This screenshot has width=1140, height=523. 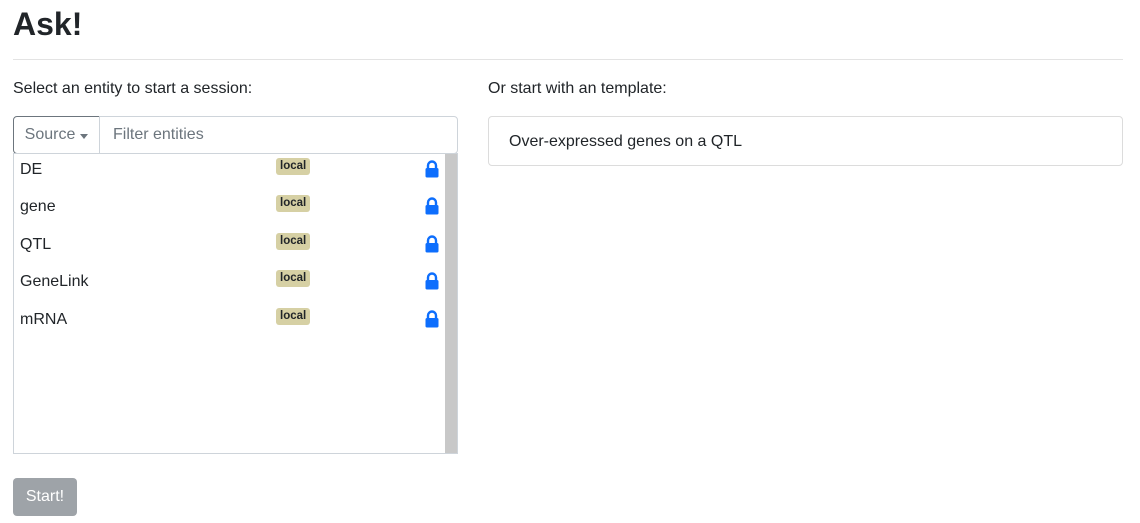 I want to click on entity-name: GeneLink, so click(x=54, y=281).